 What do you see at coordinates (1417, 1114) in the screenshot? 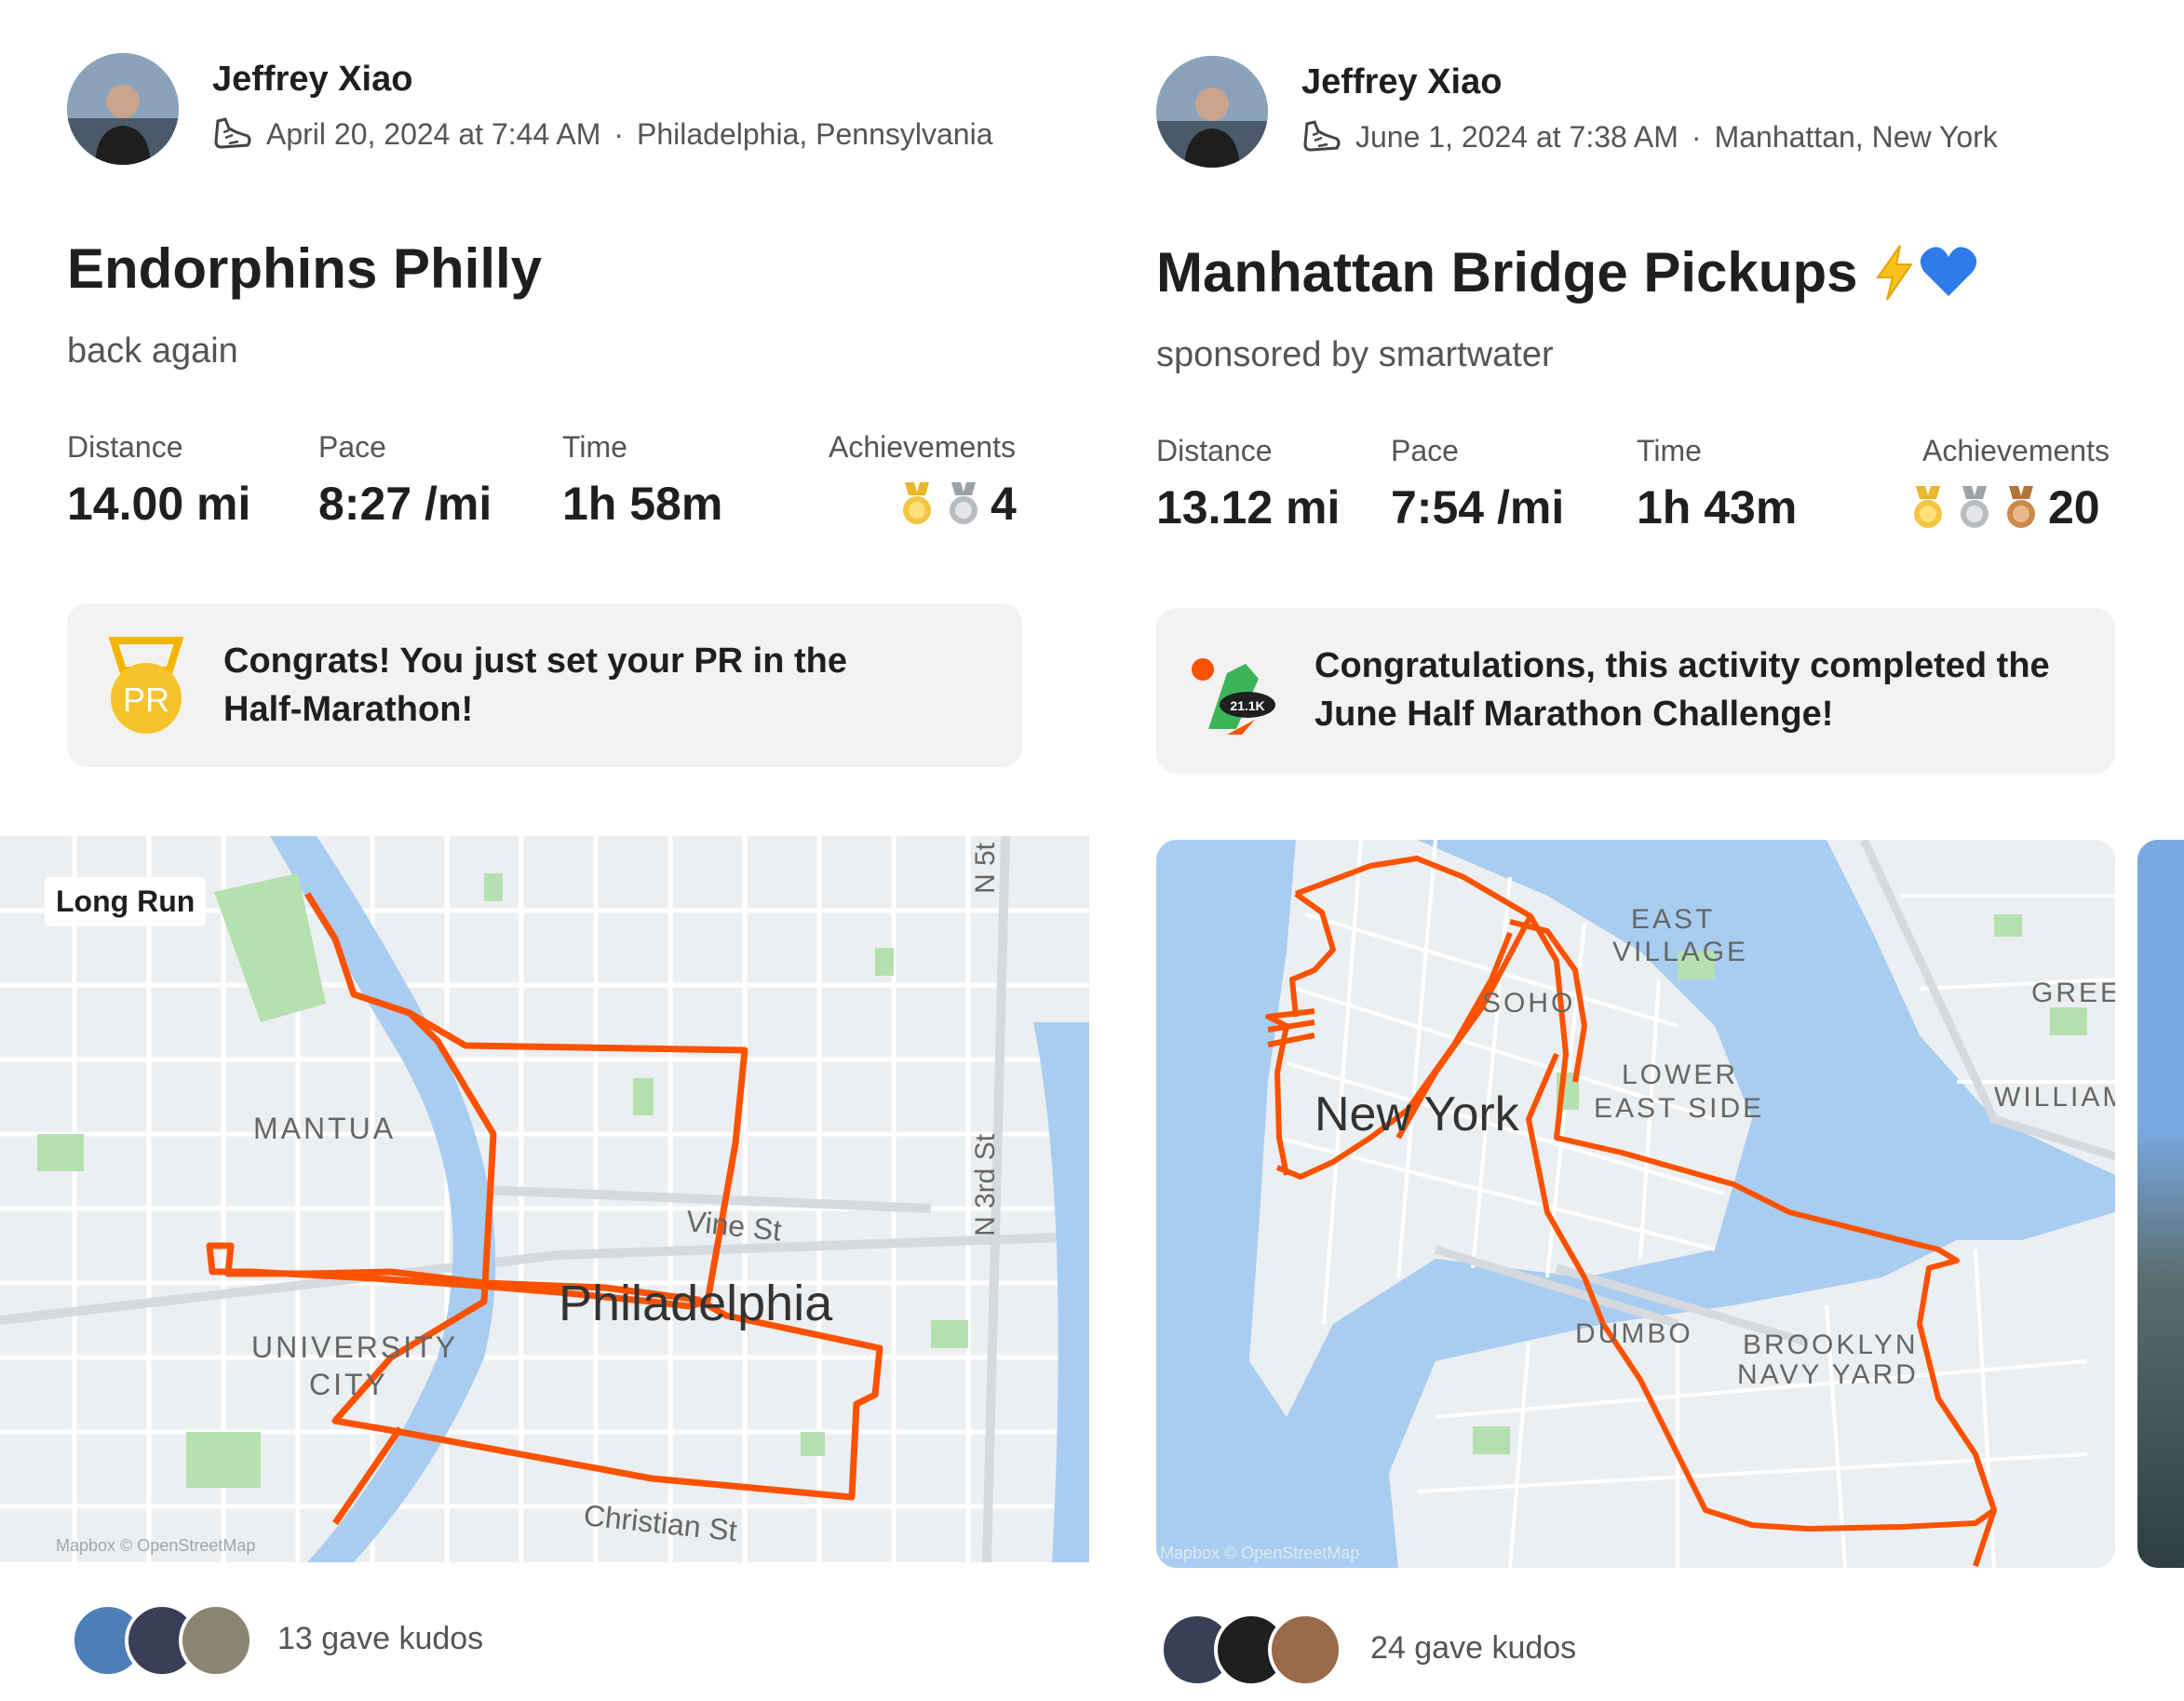
I see `map-label-new-york: New York` at bounding box center [1417, 1114].